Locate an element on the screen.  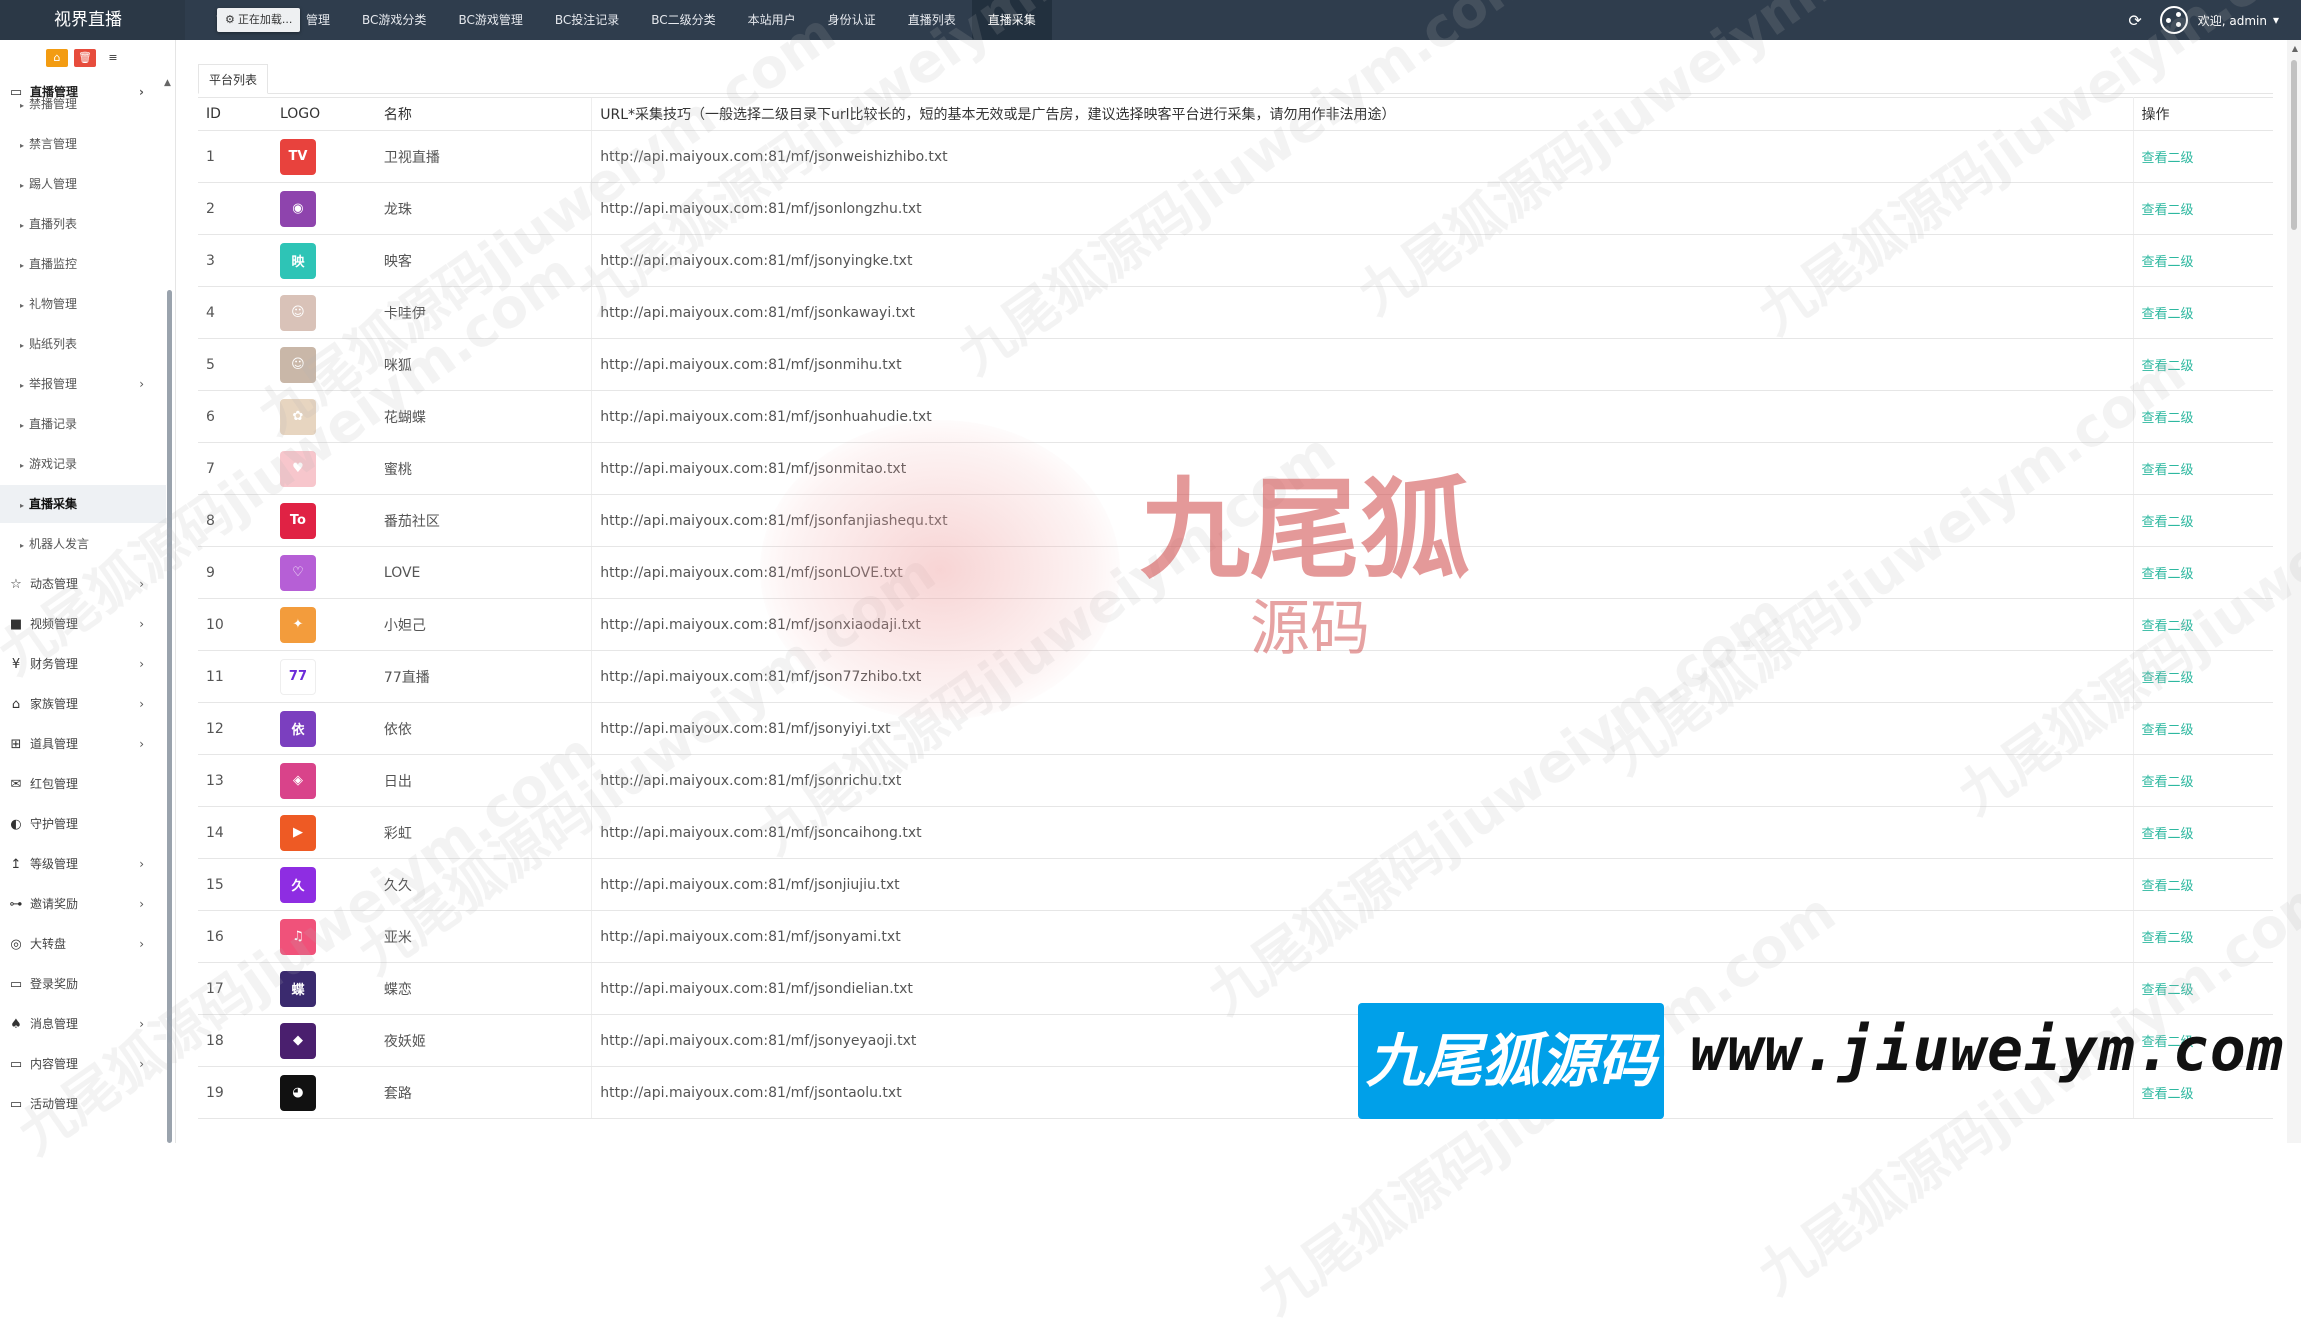
sidebar-subitem: 游戏记录 is located at coordinates (83, 464).